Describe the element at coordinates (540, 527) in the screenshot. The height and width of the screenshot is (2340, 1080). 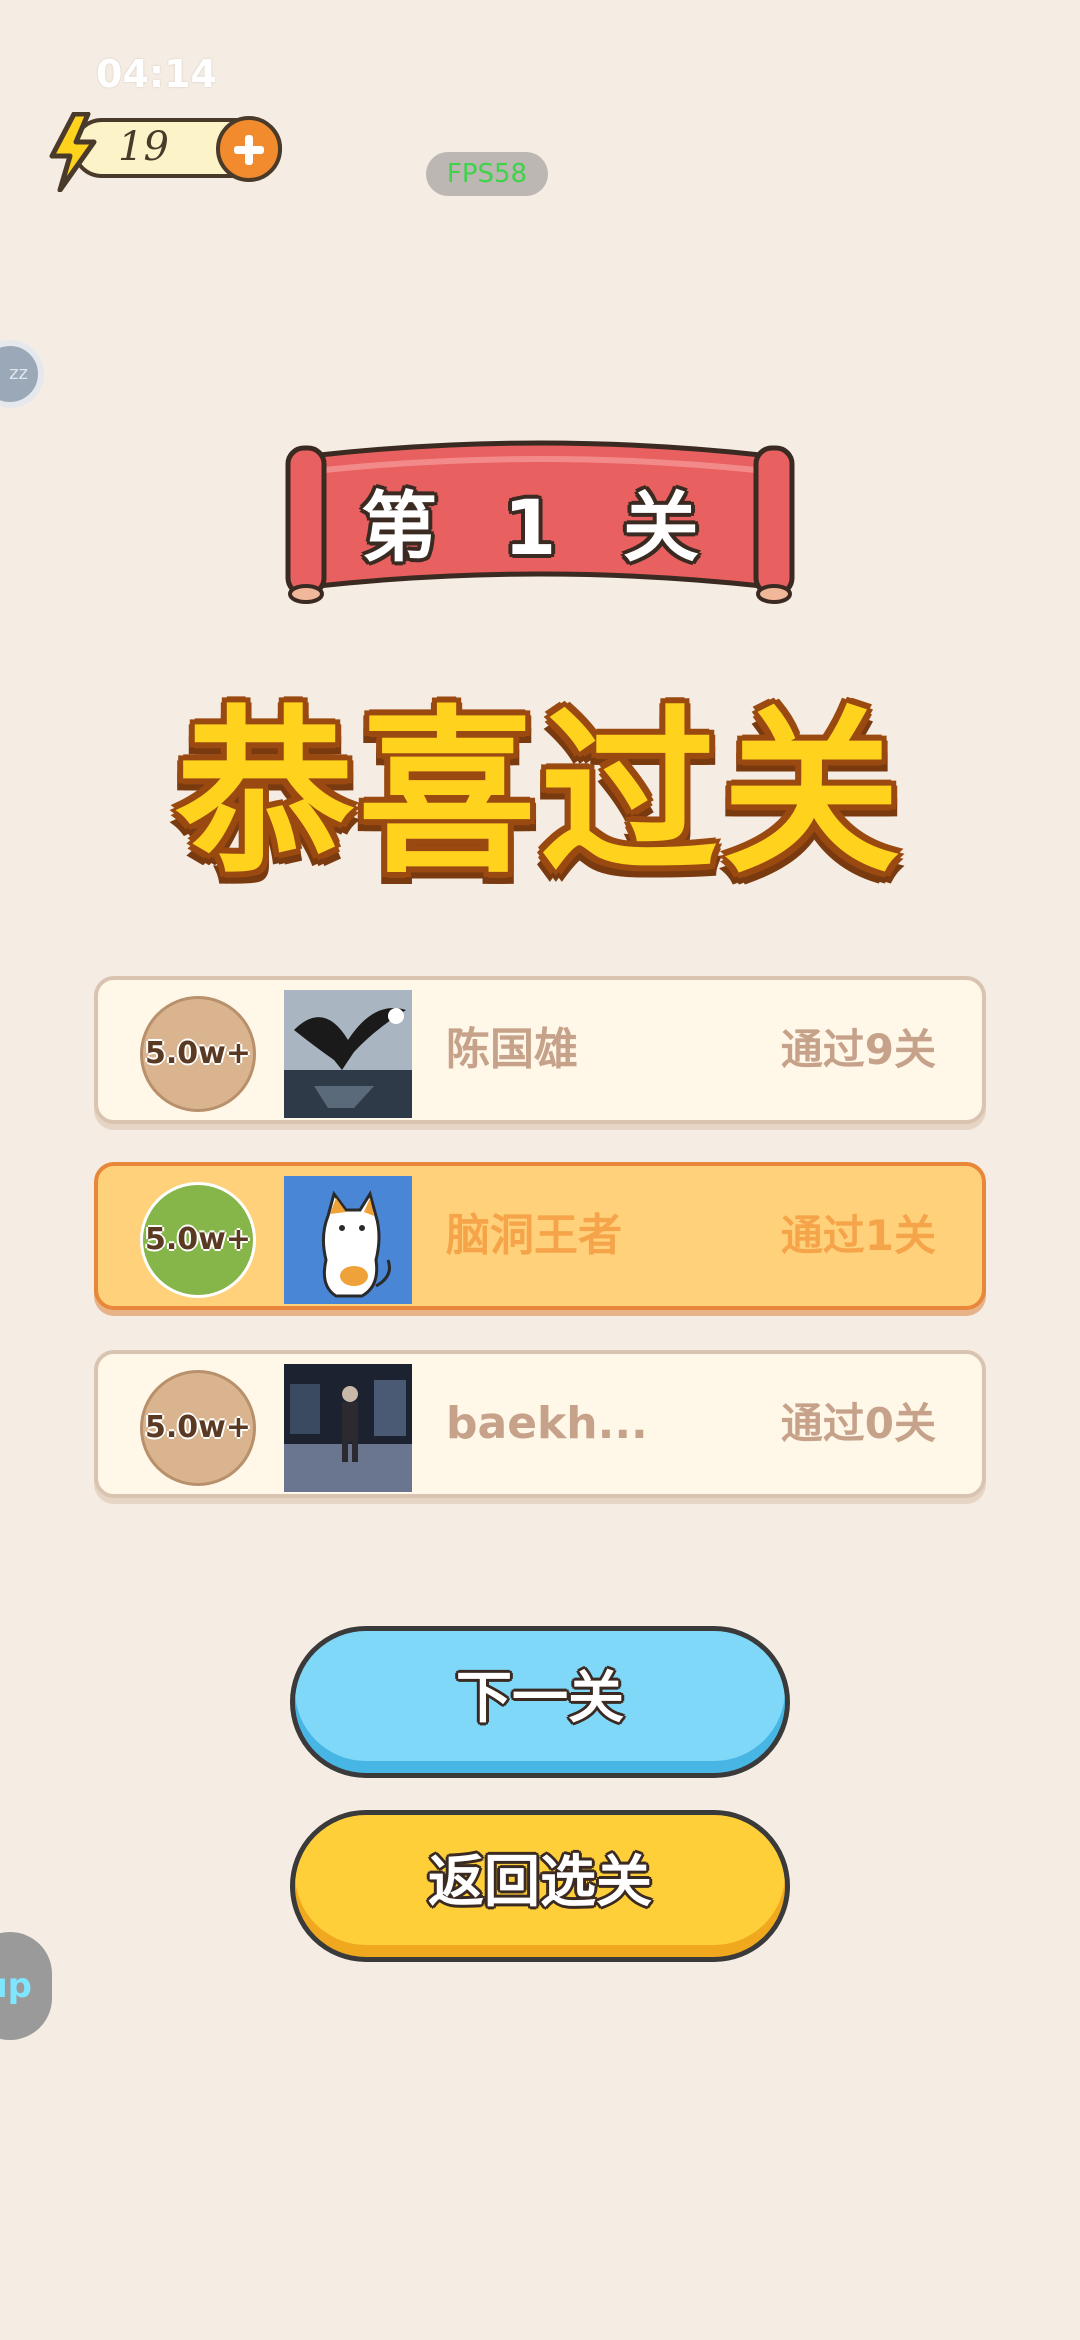
I see `level-title: 第 1 关` at that location.